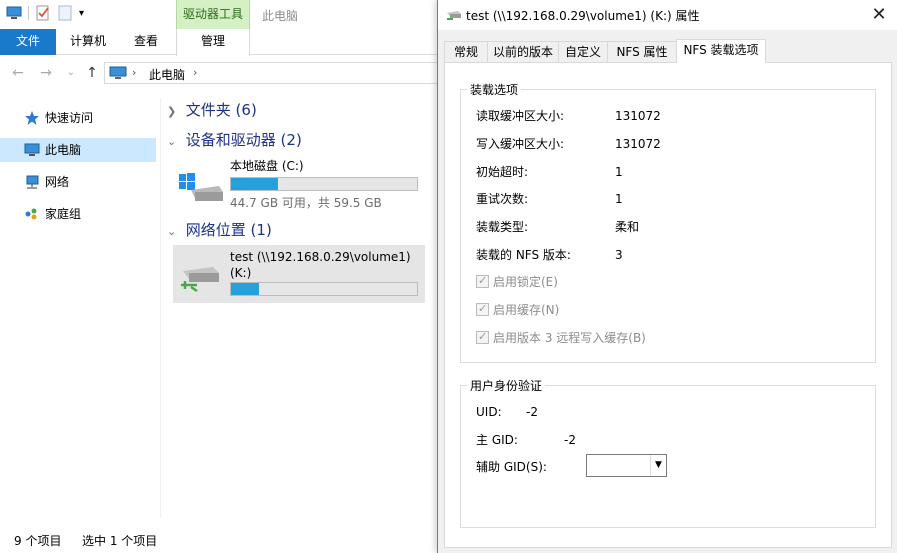  Describe the element at coordinates (642, 51) in the screenshot. I see `tab-nfs-properties: NFS 属性` at that location.